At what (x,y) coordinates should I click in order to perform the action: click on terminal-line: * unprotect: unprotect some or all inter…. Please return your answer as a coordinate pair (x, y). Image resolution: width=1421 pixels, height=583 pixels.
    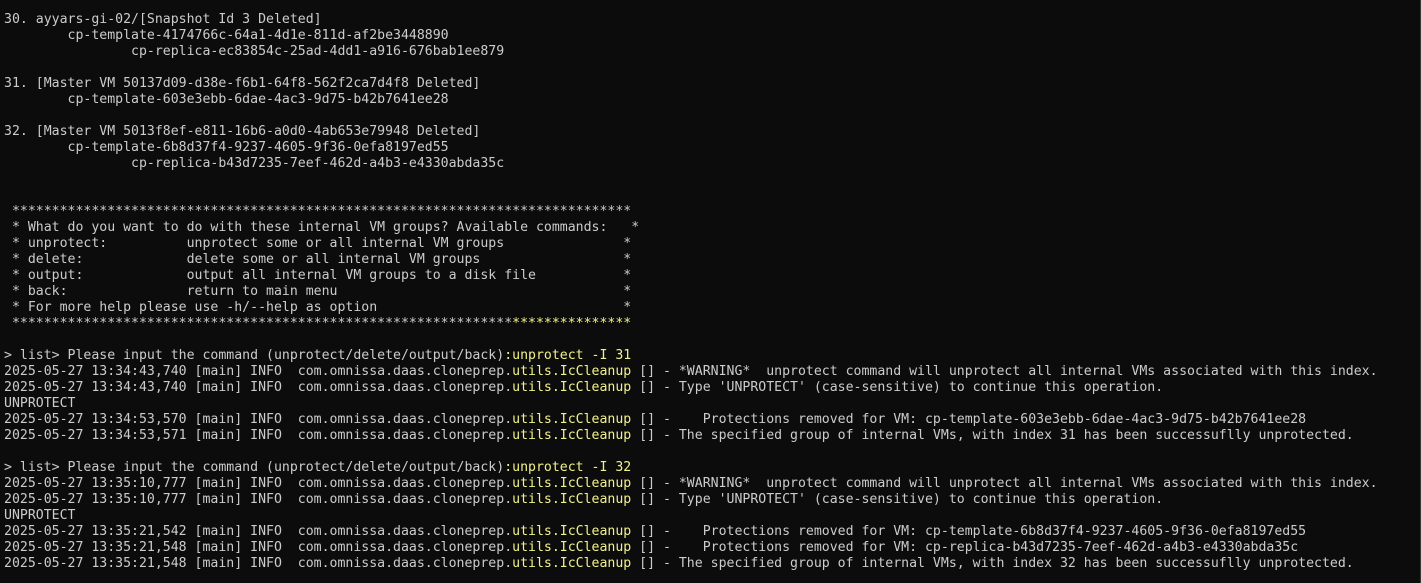
    Looking at the image, I should click on (691, 244).